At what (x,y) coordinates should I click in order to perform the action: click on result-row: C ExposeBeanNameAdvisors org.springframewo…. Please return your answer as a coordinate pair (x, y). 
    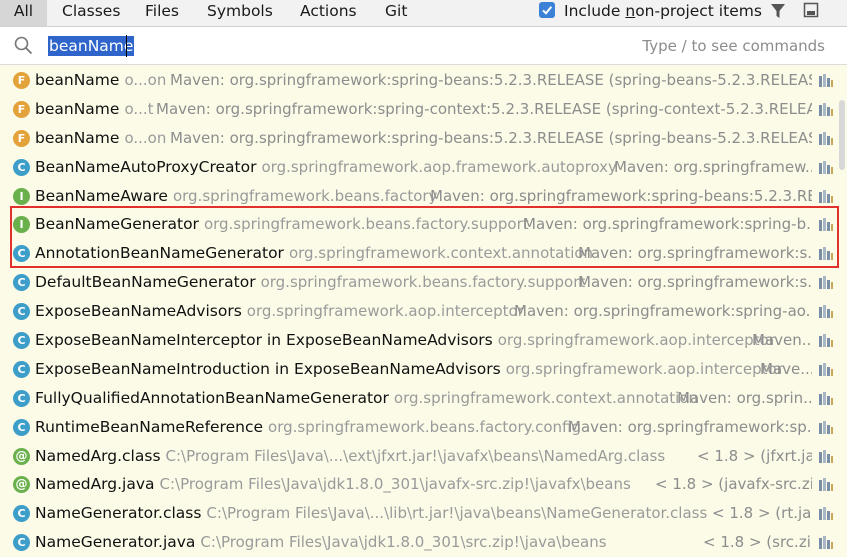
    Looking at the image, I should click on (423, 311).